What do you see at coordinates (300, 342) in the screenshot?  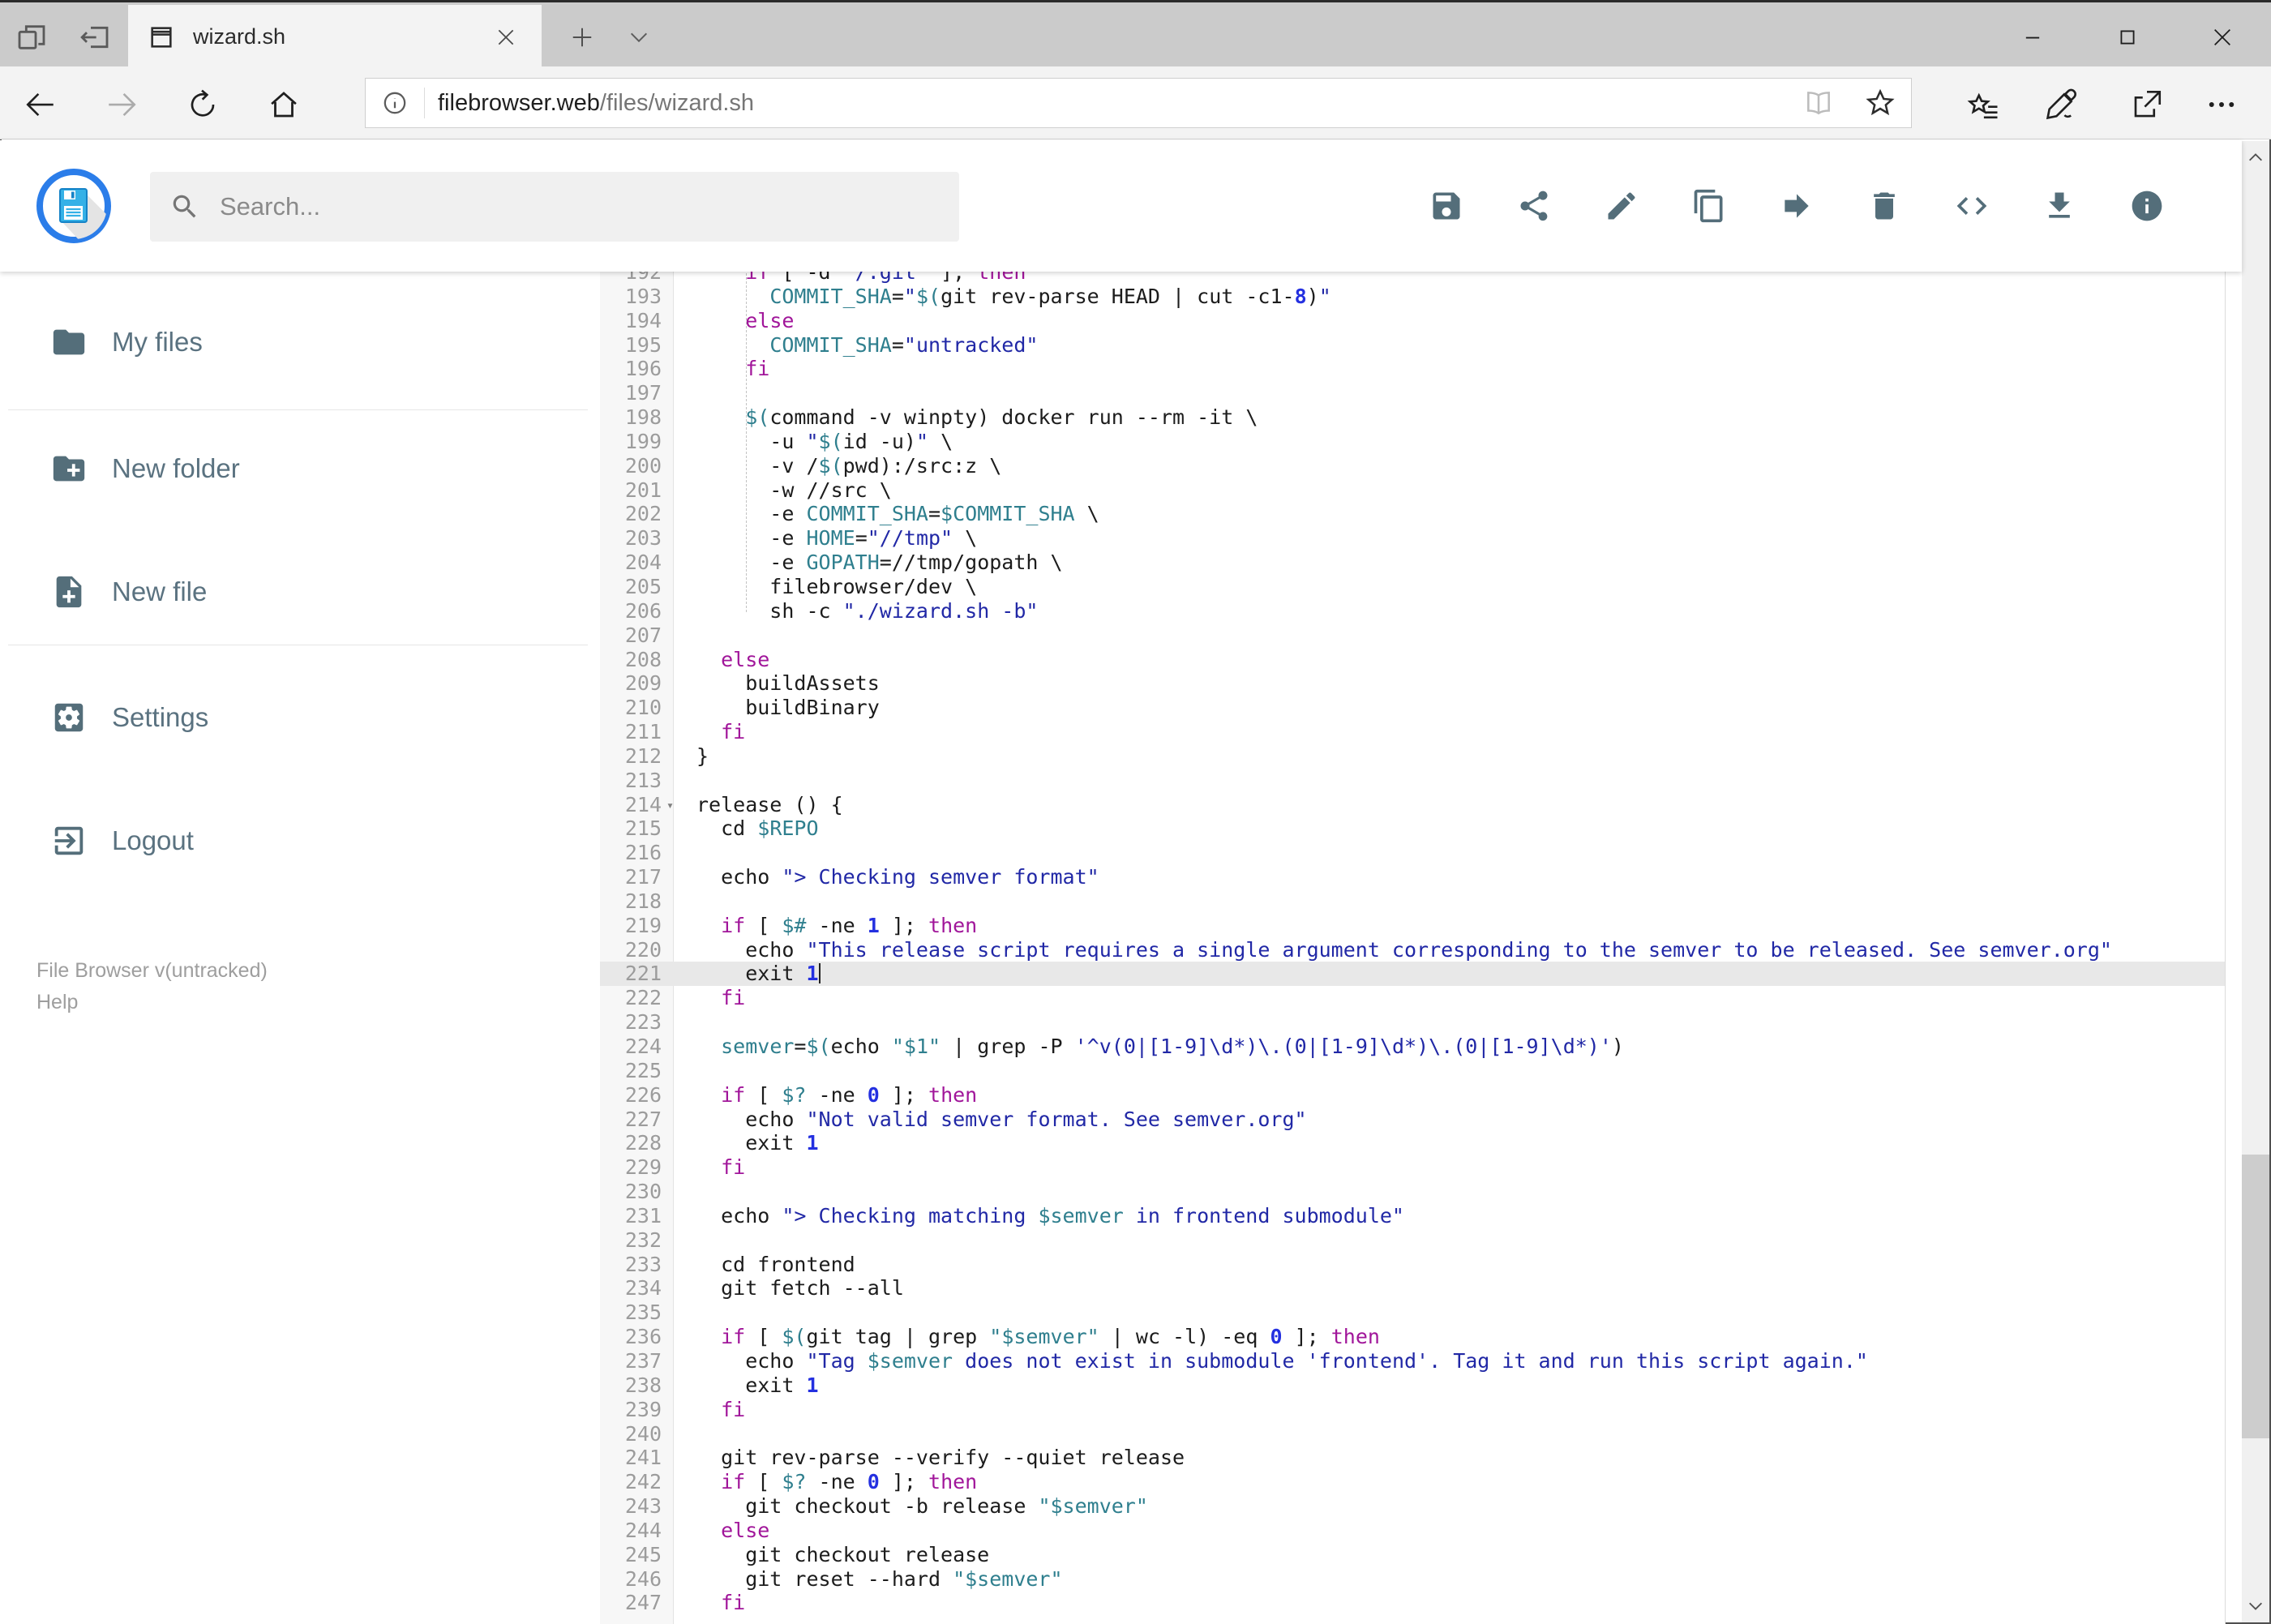 I see `sidebar-item-my-files: My files` at bounding box center [300, 342].